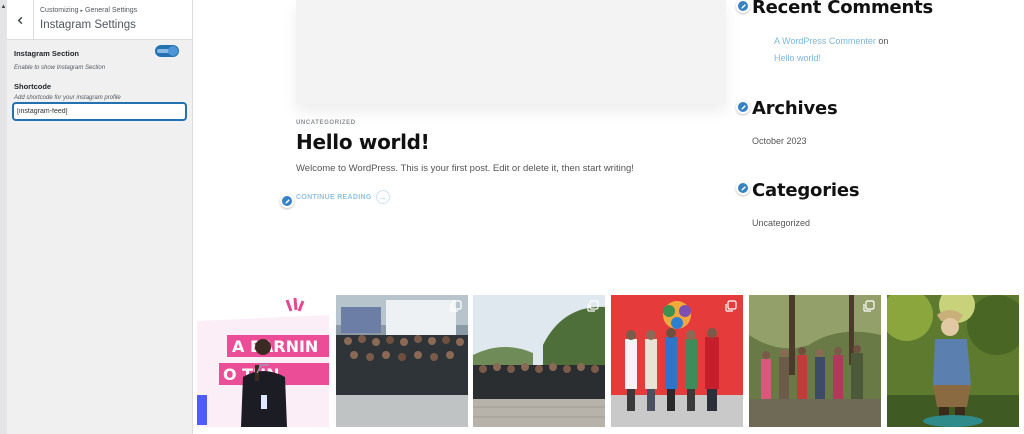 This screenshot has height=434, width=1024. Describe the element at coordinates (47, 53) in the screenshot. I see `instagram-section-label: Instagram Section` at that location.